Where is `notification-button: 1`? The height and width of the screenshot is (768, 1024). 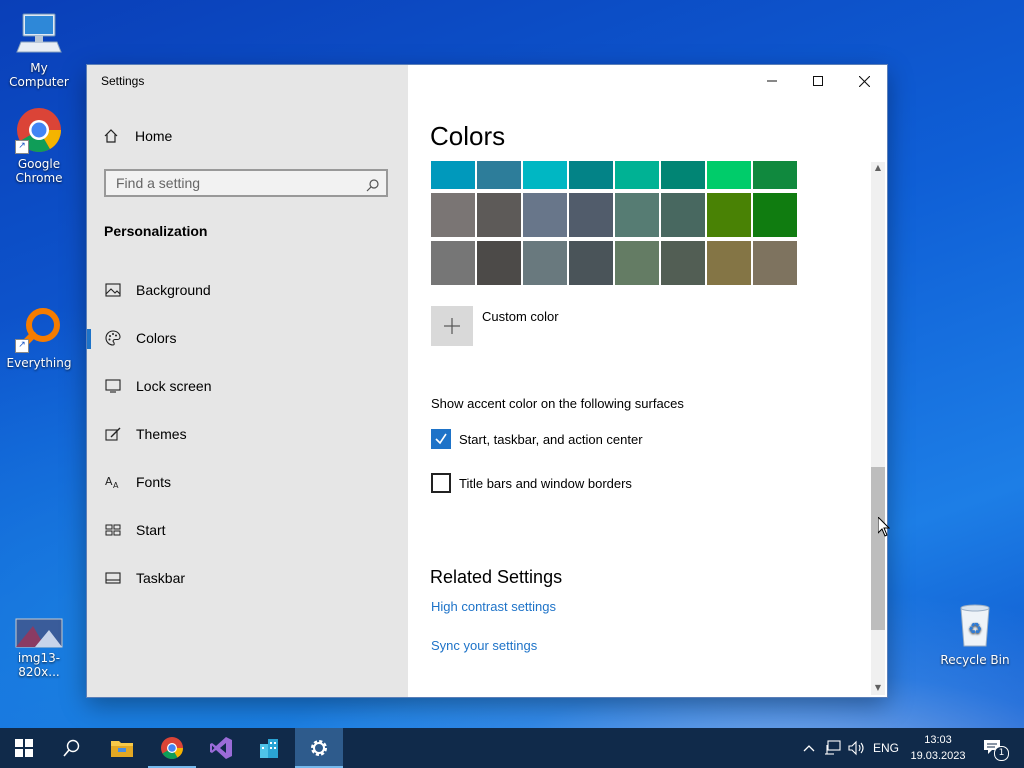
notification-button: 1 is located at coordinates (993, 748).